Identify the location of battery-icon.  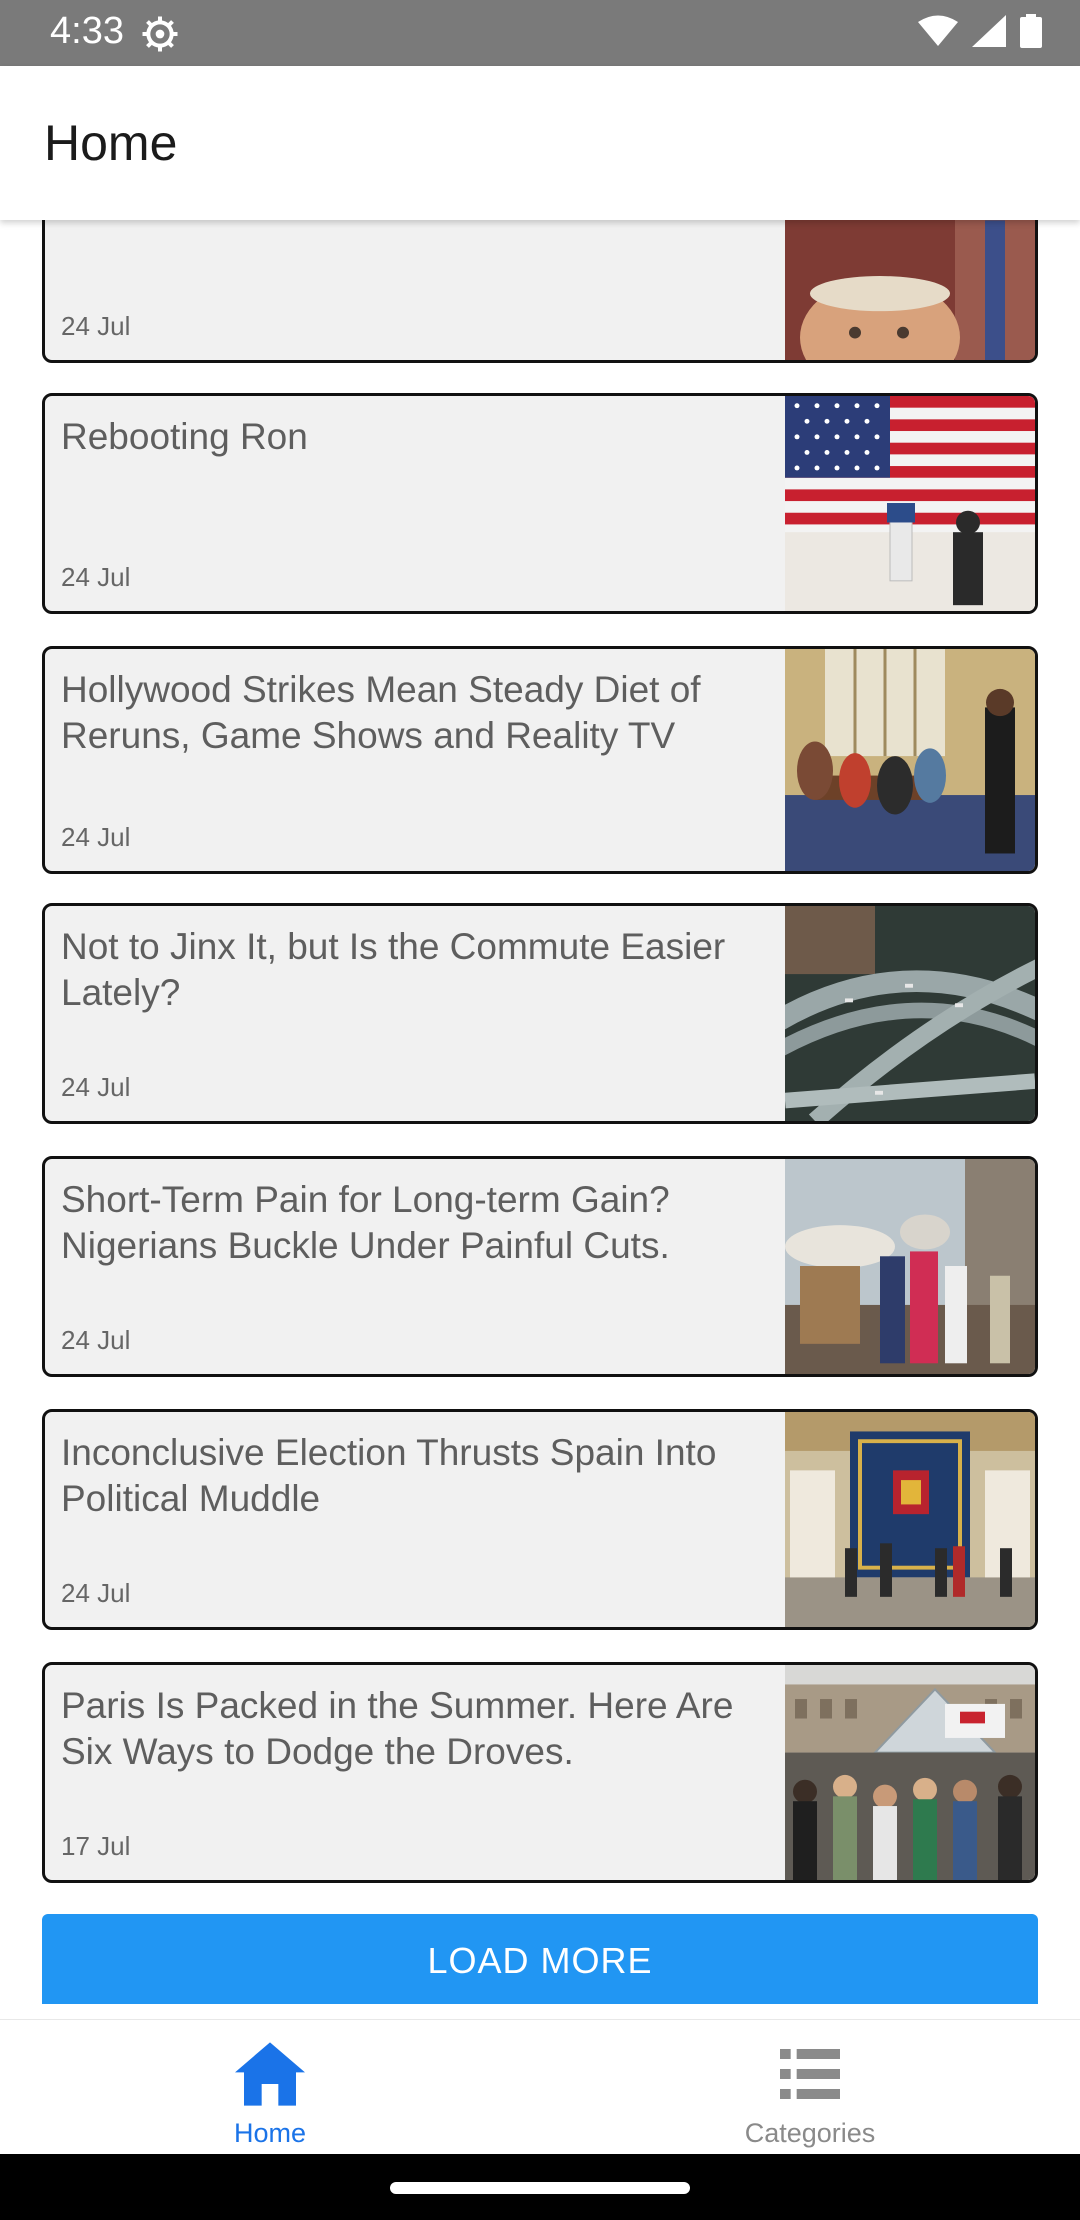
(1031, 31).